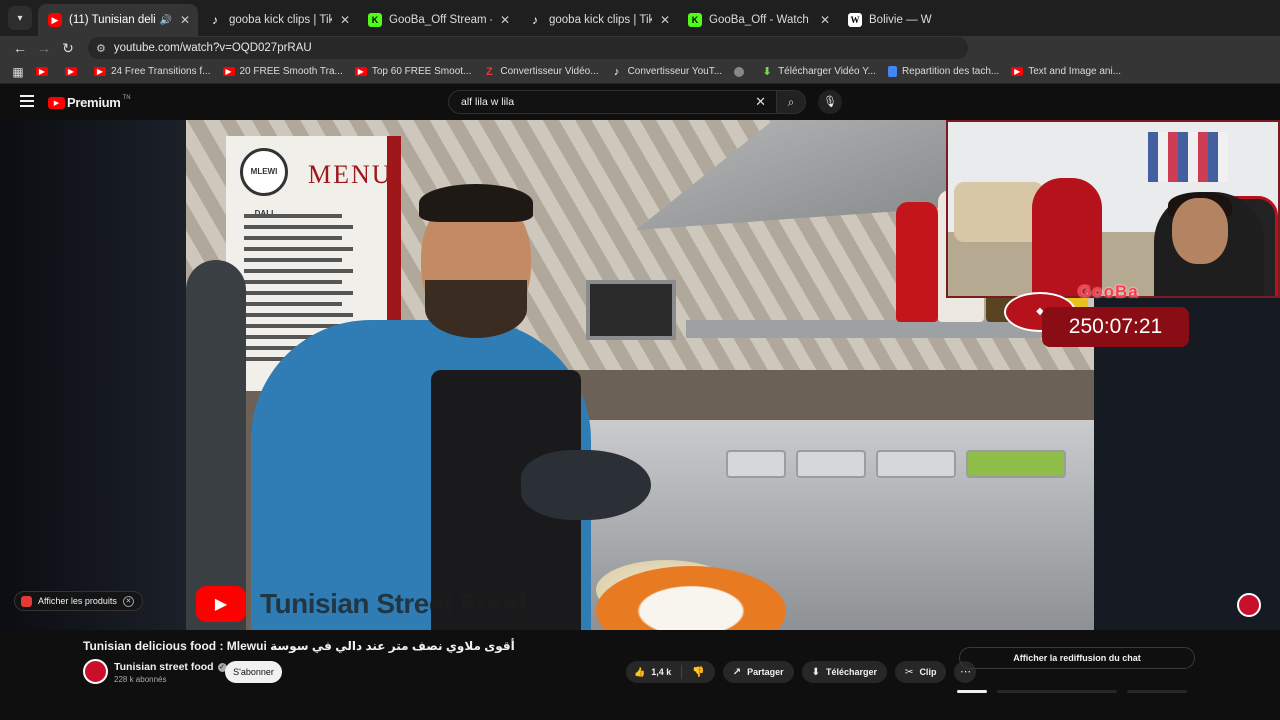 This screenshot has height=720, width=1280. I want to click on show-products-label: Afficher les produits, so click(77, 601).